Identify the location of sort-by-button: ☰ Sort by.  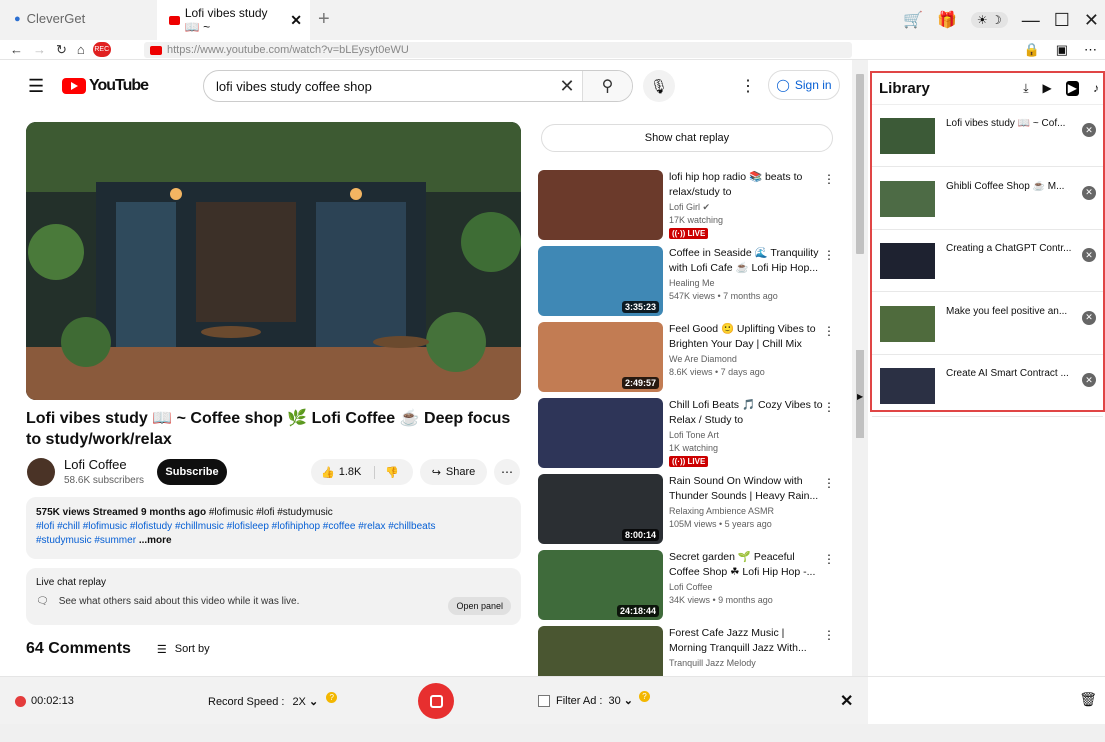
(183, 649).